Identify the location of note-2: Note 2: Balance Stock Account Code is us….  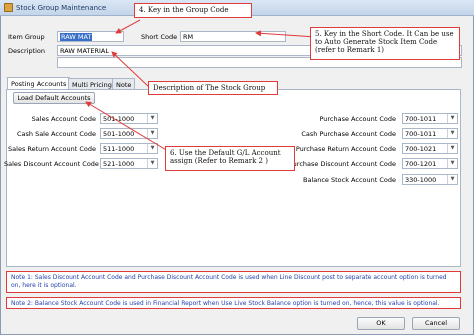
(233, 303).